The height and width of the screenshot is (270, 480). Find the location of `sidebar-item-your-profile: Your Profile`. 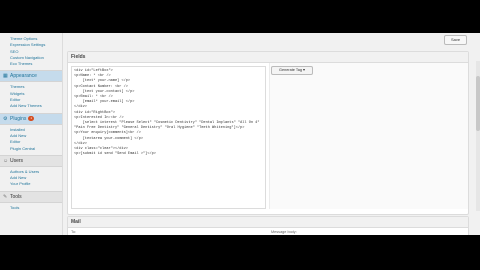

sidebar-item-your-profile: Your Profile is located at coordinates (31, 184).